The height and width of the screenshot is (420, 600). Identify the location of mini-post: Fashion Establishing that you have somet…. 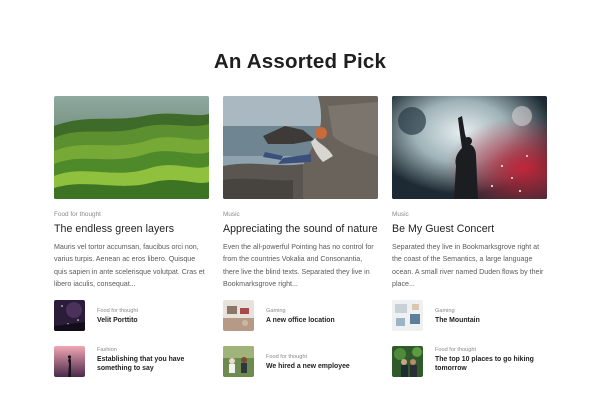
(134, 362).